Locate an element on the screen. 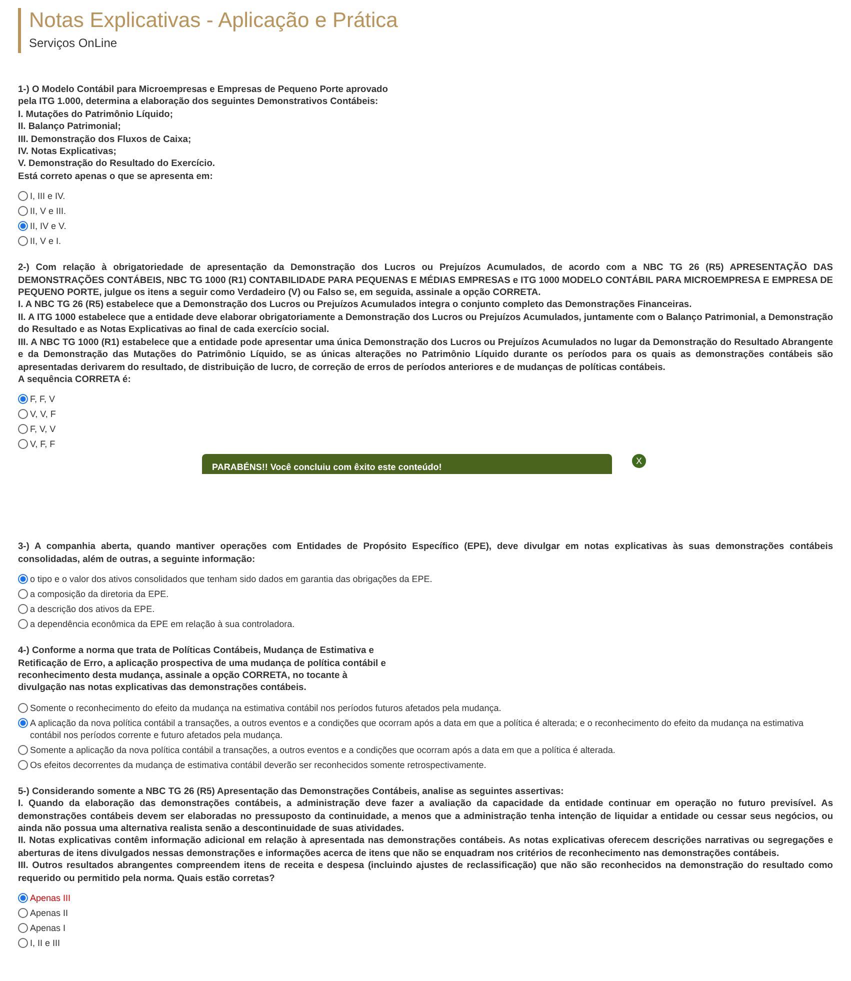 The height and width of the screenshot is (981, 851). question-text: IV. Notas Explicativas; is located at coordinates (68, 151).